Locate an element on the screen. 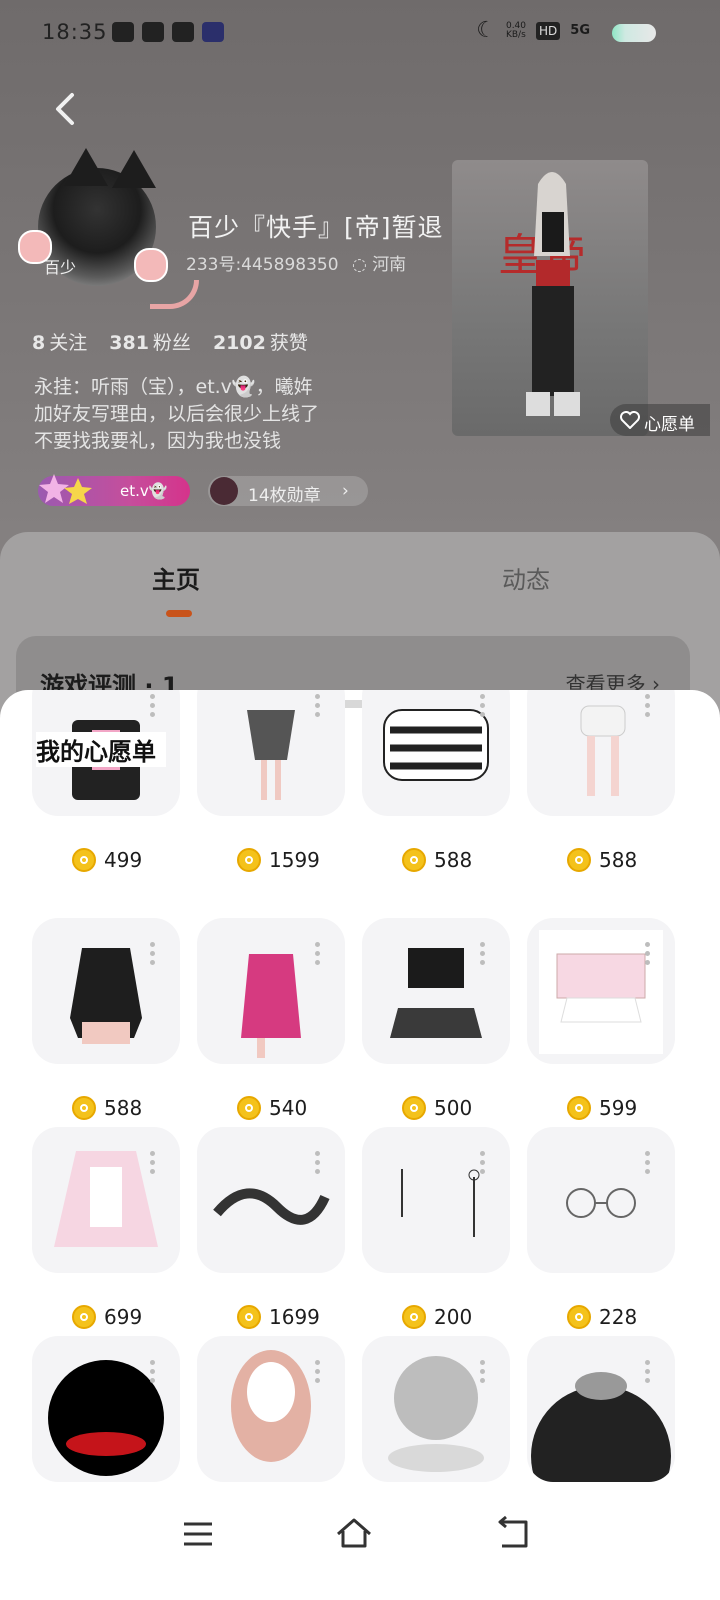 The image size is (720, 1600). winged-halo-icon is located at coordinates (436, 1414).